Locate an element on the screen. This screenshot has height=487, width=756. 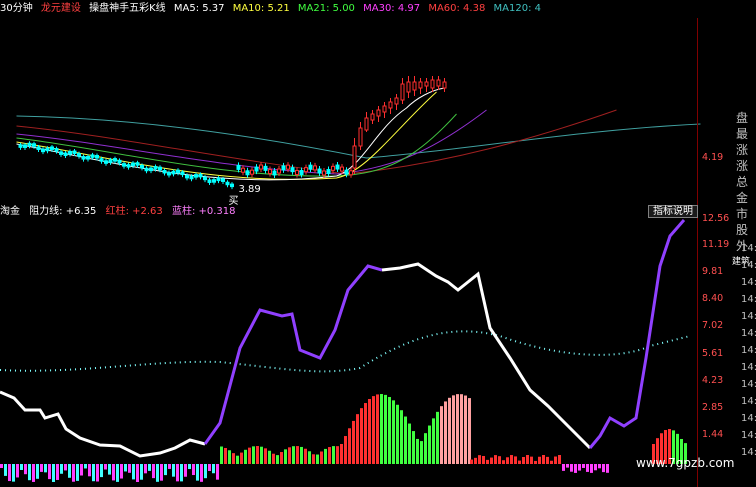
indicator-help-button: 指标说明 is located at coordinates (673, 211).